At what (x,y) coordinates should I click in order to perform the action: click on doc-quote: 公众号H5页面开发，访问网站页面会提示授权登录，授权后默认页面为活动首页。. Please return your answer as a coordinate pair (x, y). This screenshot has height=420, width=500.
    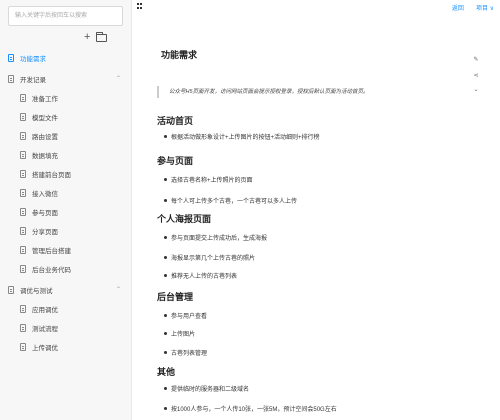
    Looking at the image, I should click on (312, 92).